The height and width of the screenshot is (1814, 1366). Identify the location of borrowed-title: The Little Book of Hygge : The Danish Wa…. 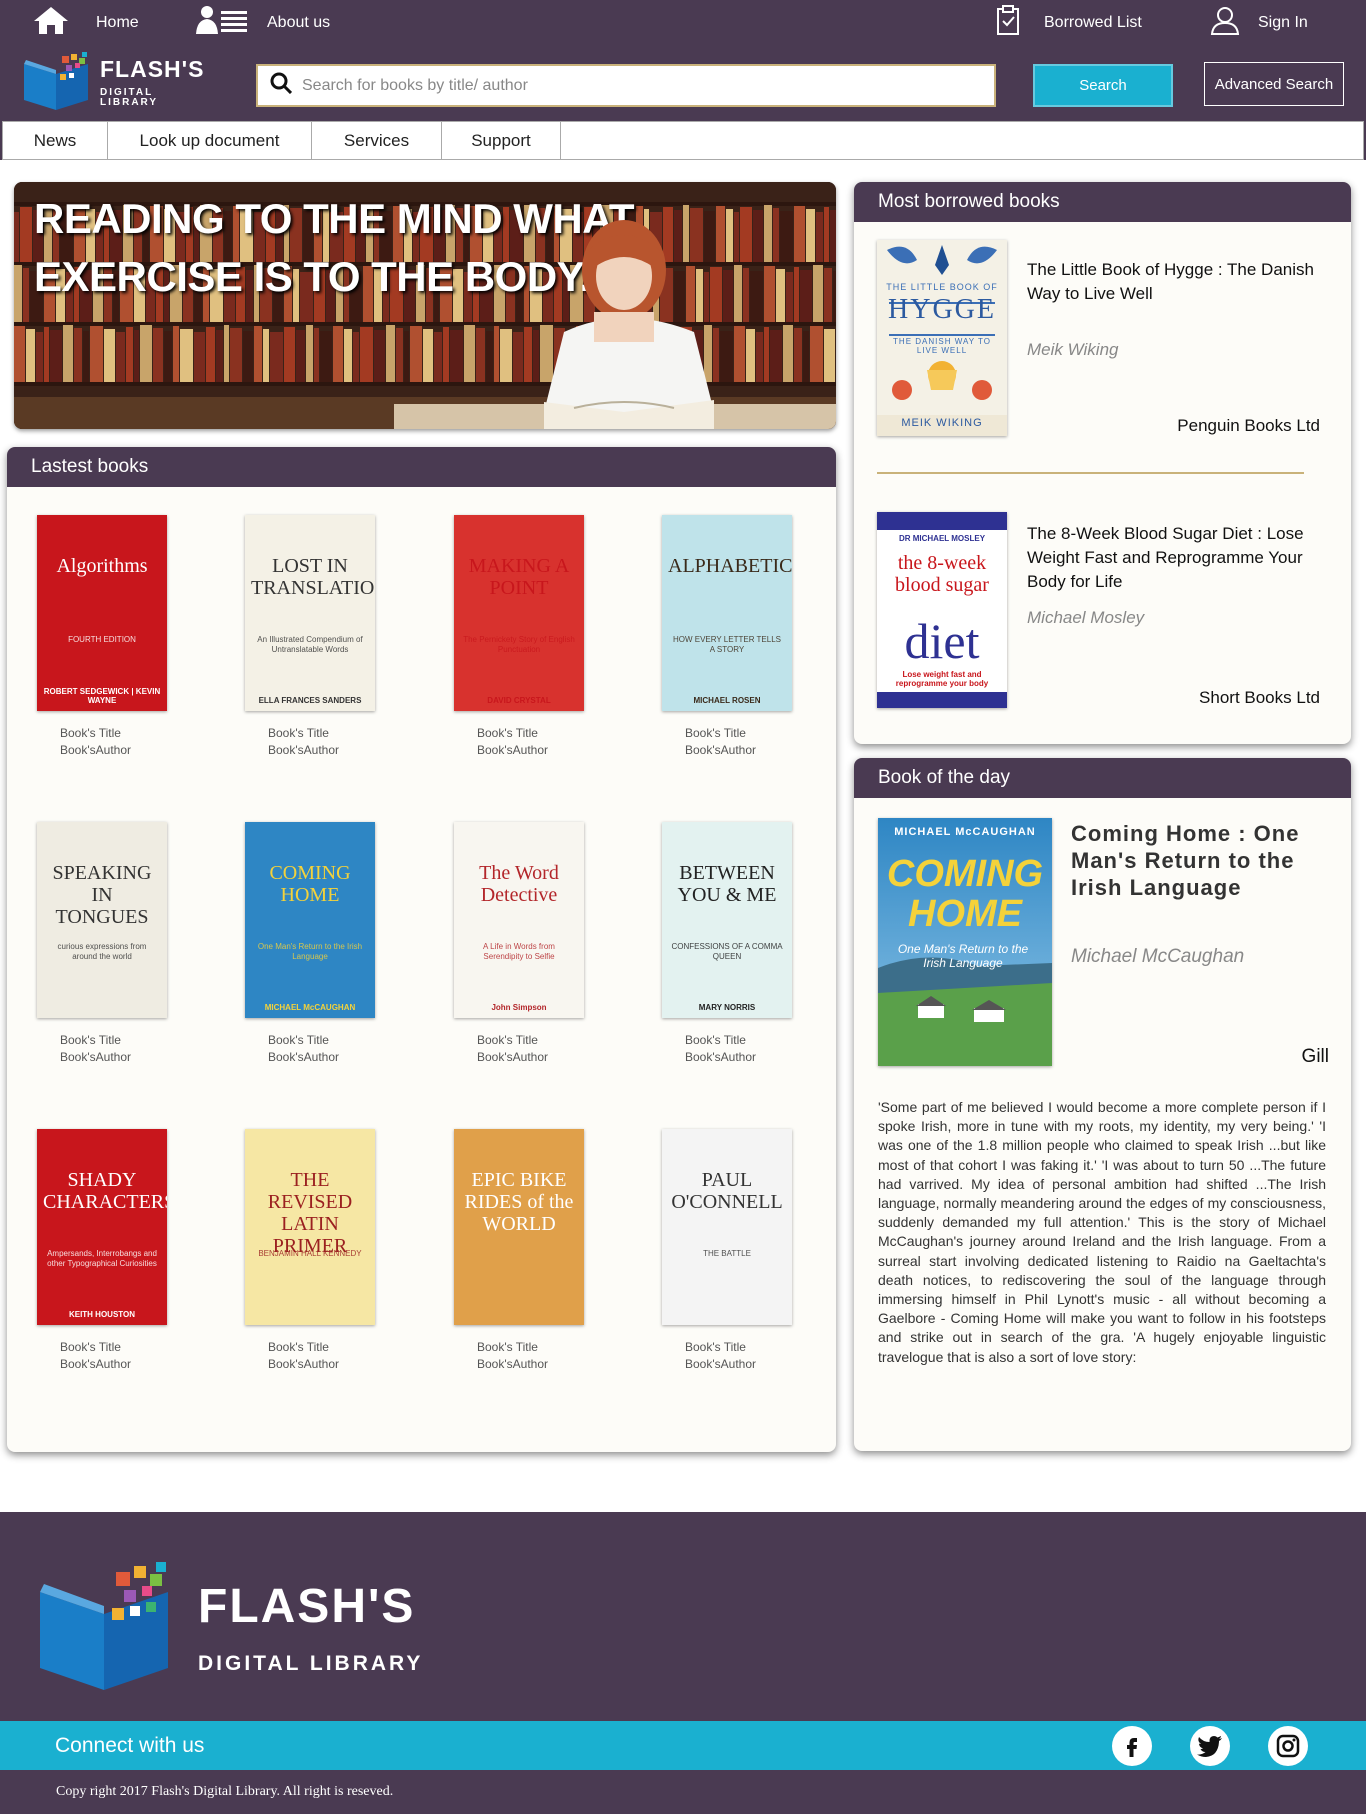
(1177, 282).